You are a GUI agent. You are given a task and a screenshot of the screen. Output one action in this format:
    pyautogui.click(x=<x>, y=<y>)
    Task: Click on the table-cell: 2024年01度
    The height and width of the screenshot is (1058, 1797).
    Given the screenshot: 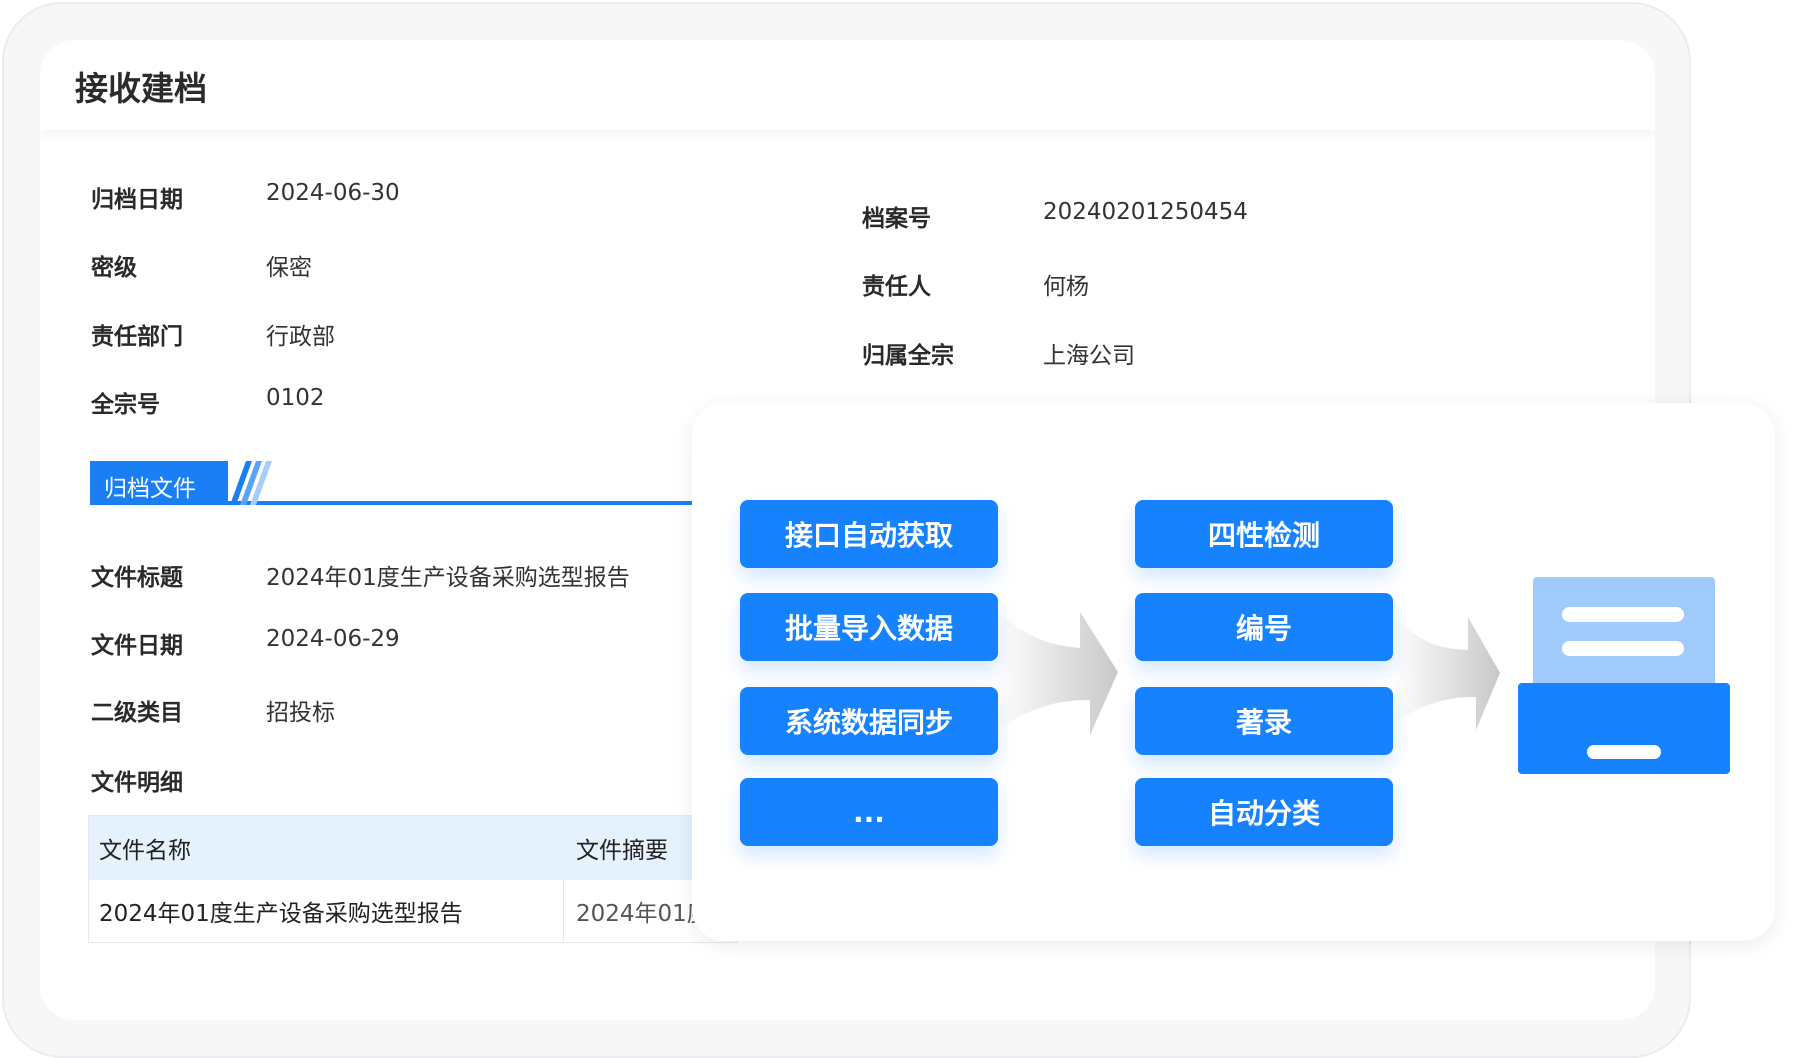 What is the action you would take?
    pyautogui.click(x=643, y=914)
    